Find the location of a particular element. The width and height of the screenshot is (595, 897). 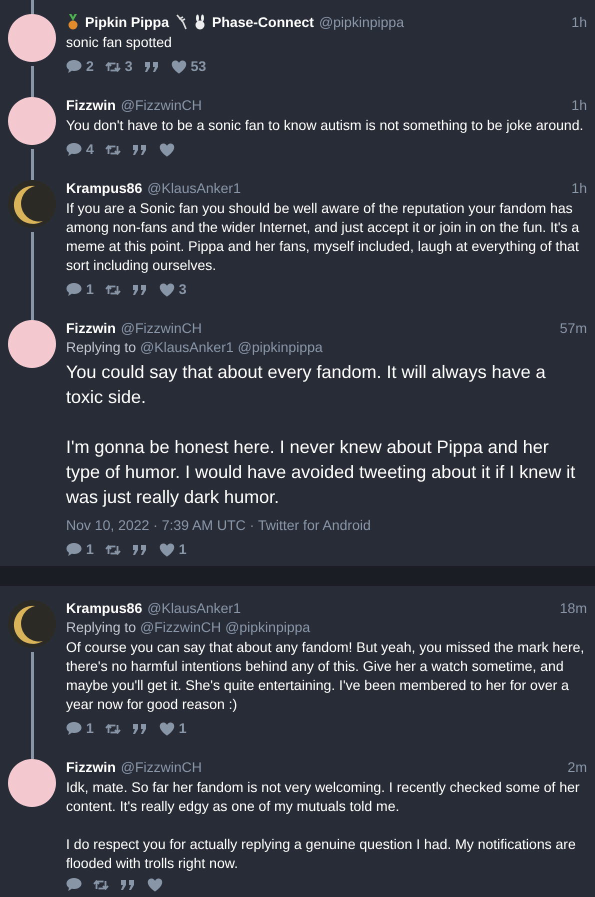

display-name: Pipkin Pippa is located at coordinates (127, 22).